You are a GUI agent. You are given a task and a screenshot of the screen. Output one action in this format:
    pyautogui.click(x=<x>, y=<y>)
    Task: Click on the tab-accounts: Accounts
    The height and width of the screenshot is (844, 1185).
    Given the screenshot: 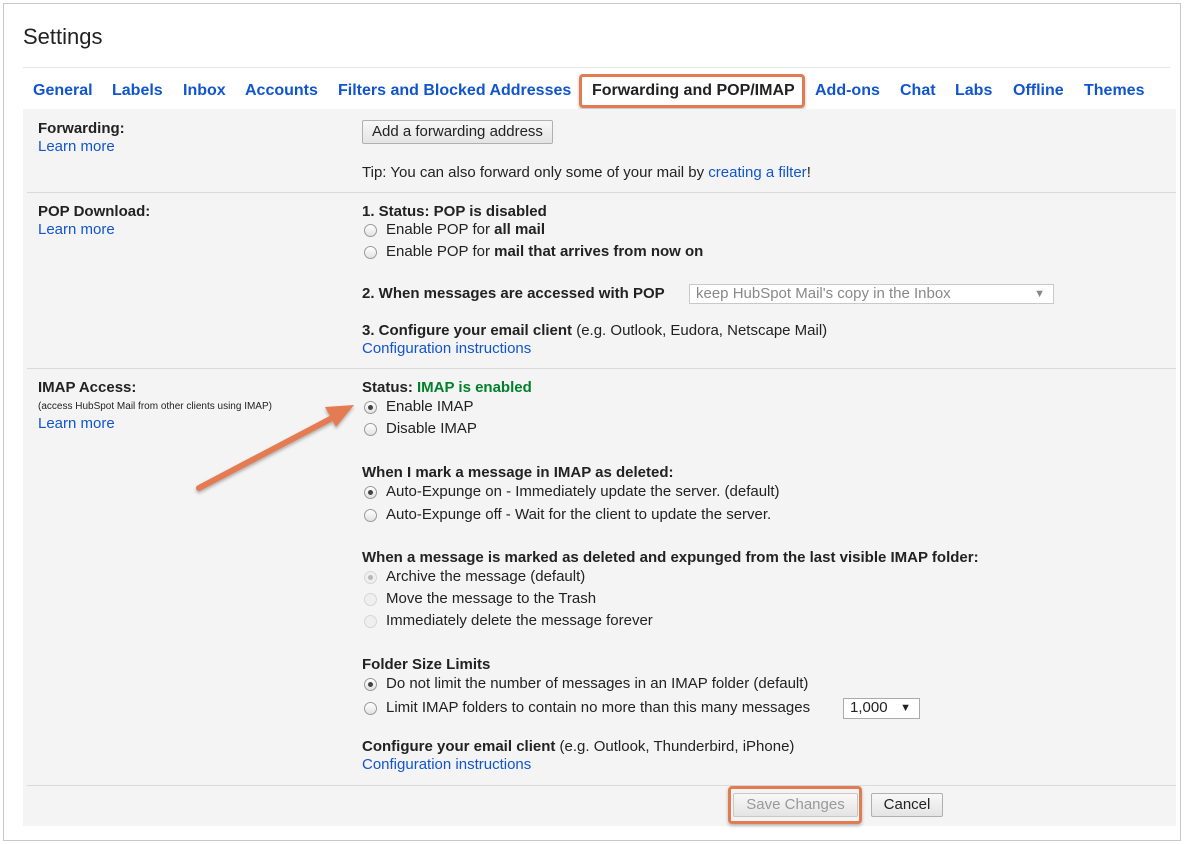 What is the action you would take?
    pyautogui.click(x=281, y=91)
    